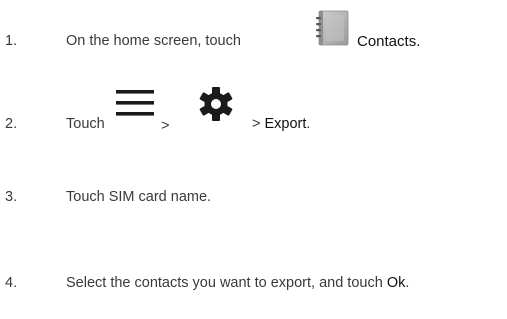  Describe the element at coordinates (11, 283) in the screenshot. I see `step-number: 4.` at that location.